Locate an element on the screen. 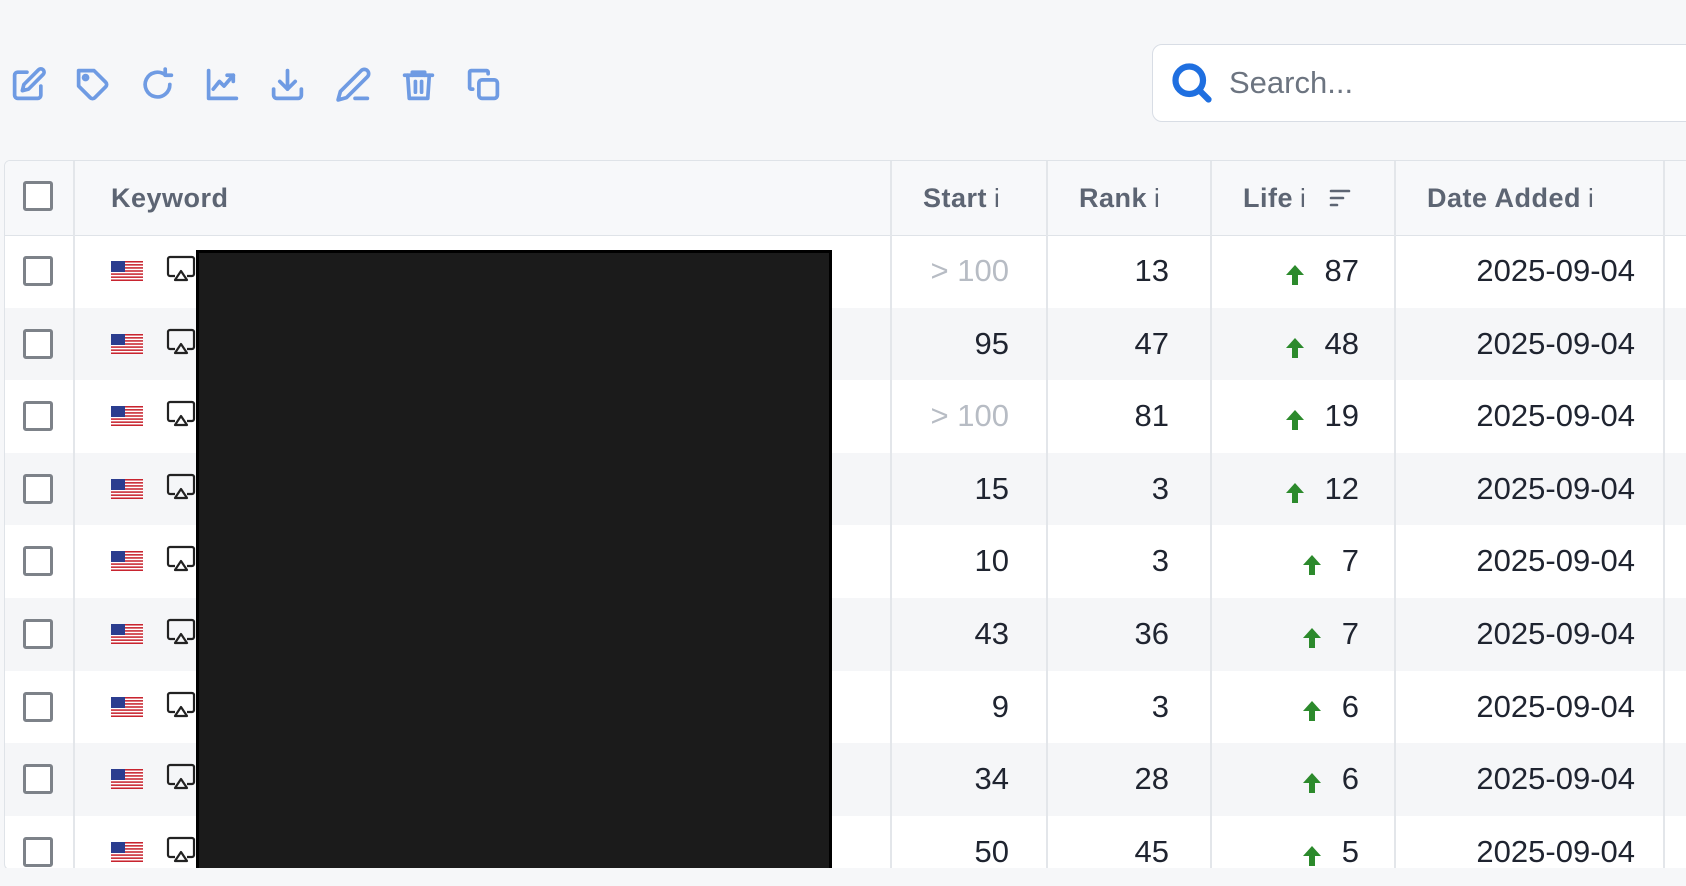 The height and width of the screenshot is (886, 1686). life-cell: 6 is located at coordinates (1285, 707).